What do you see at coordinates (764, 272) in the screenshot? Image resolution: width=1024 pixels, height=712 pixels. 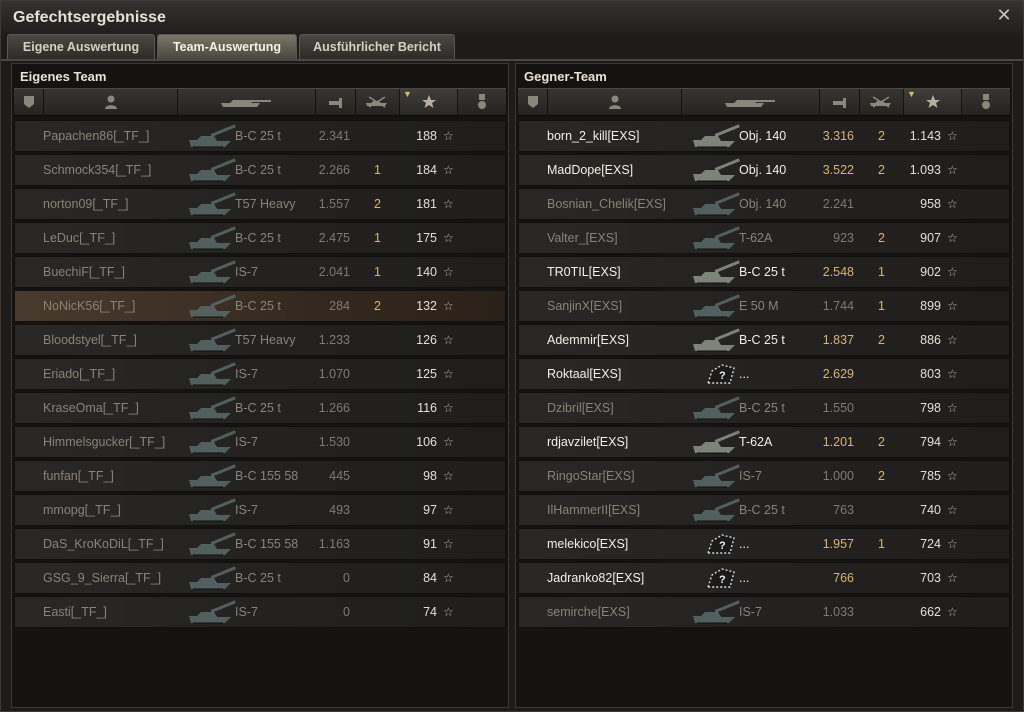 I see `table-row: TR0TIL[EXS] B-C 25 t 2.548 1 902 ☆` at bounding box center [764, 272].